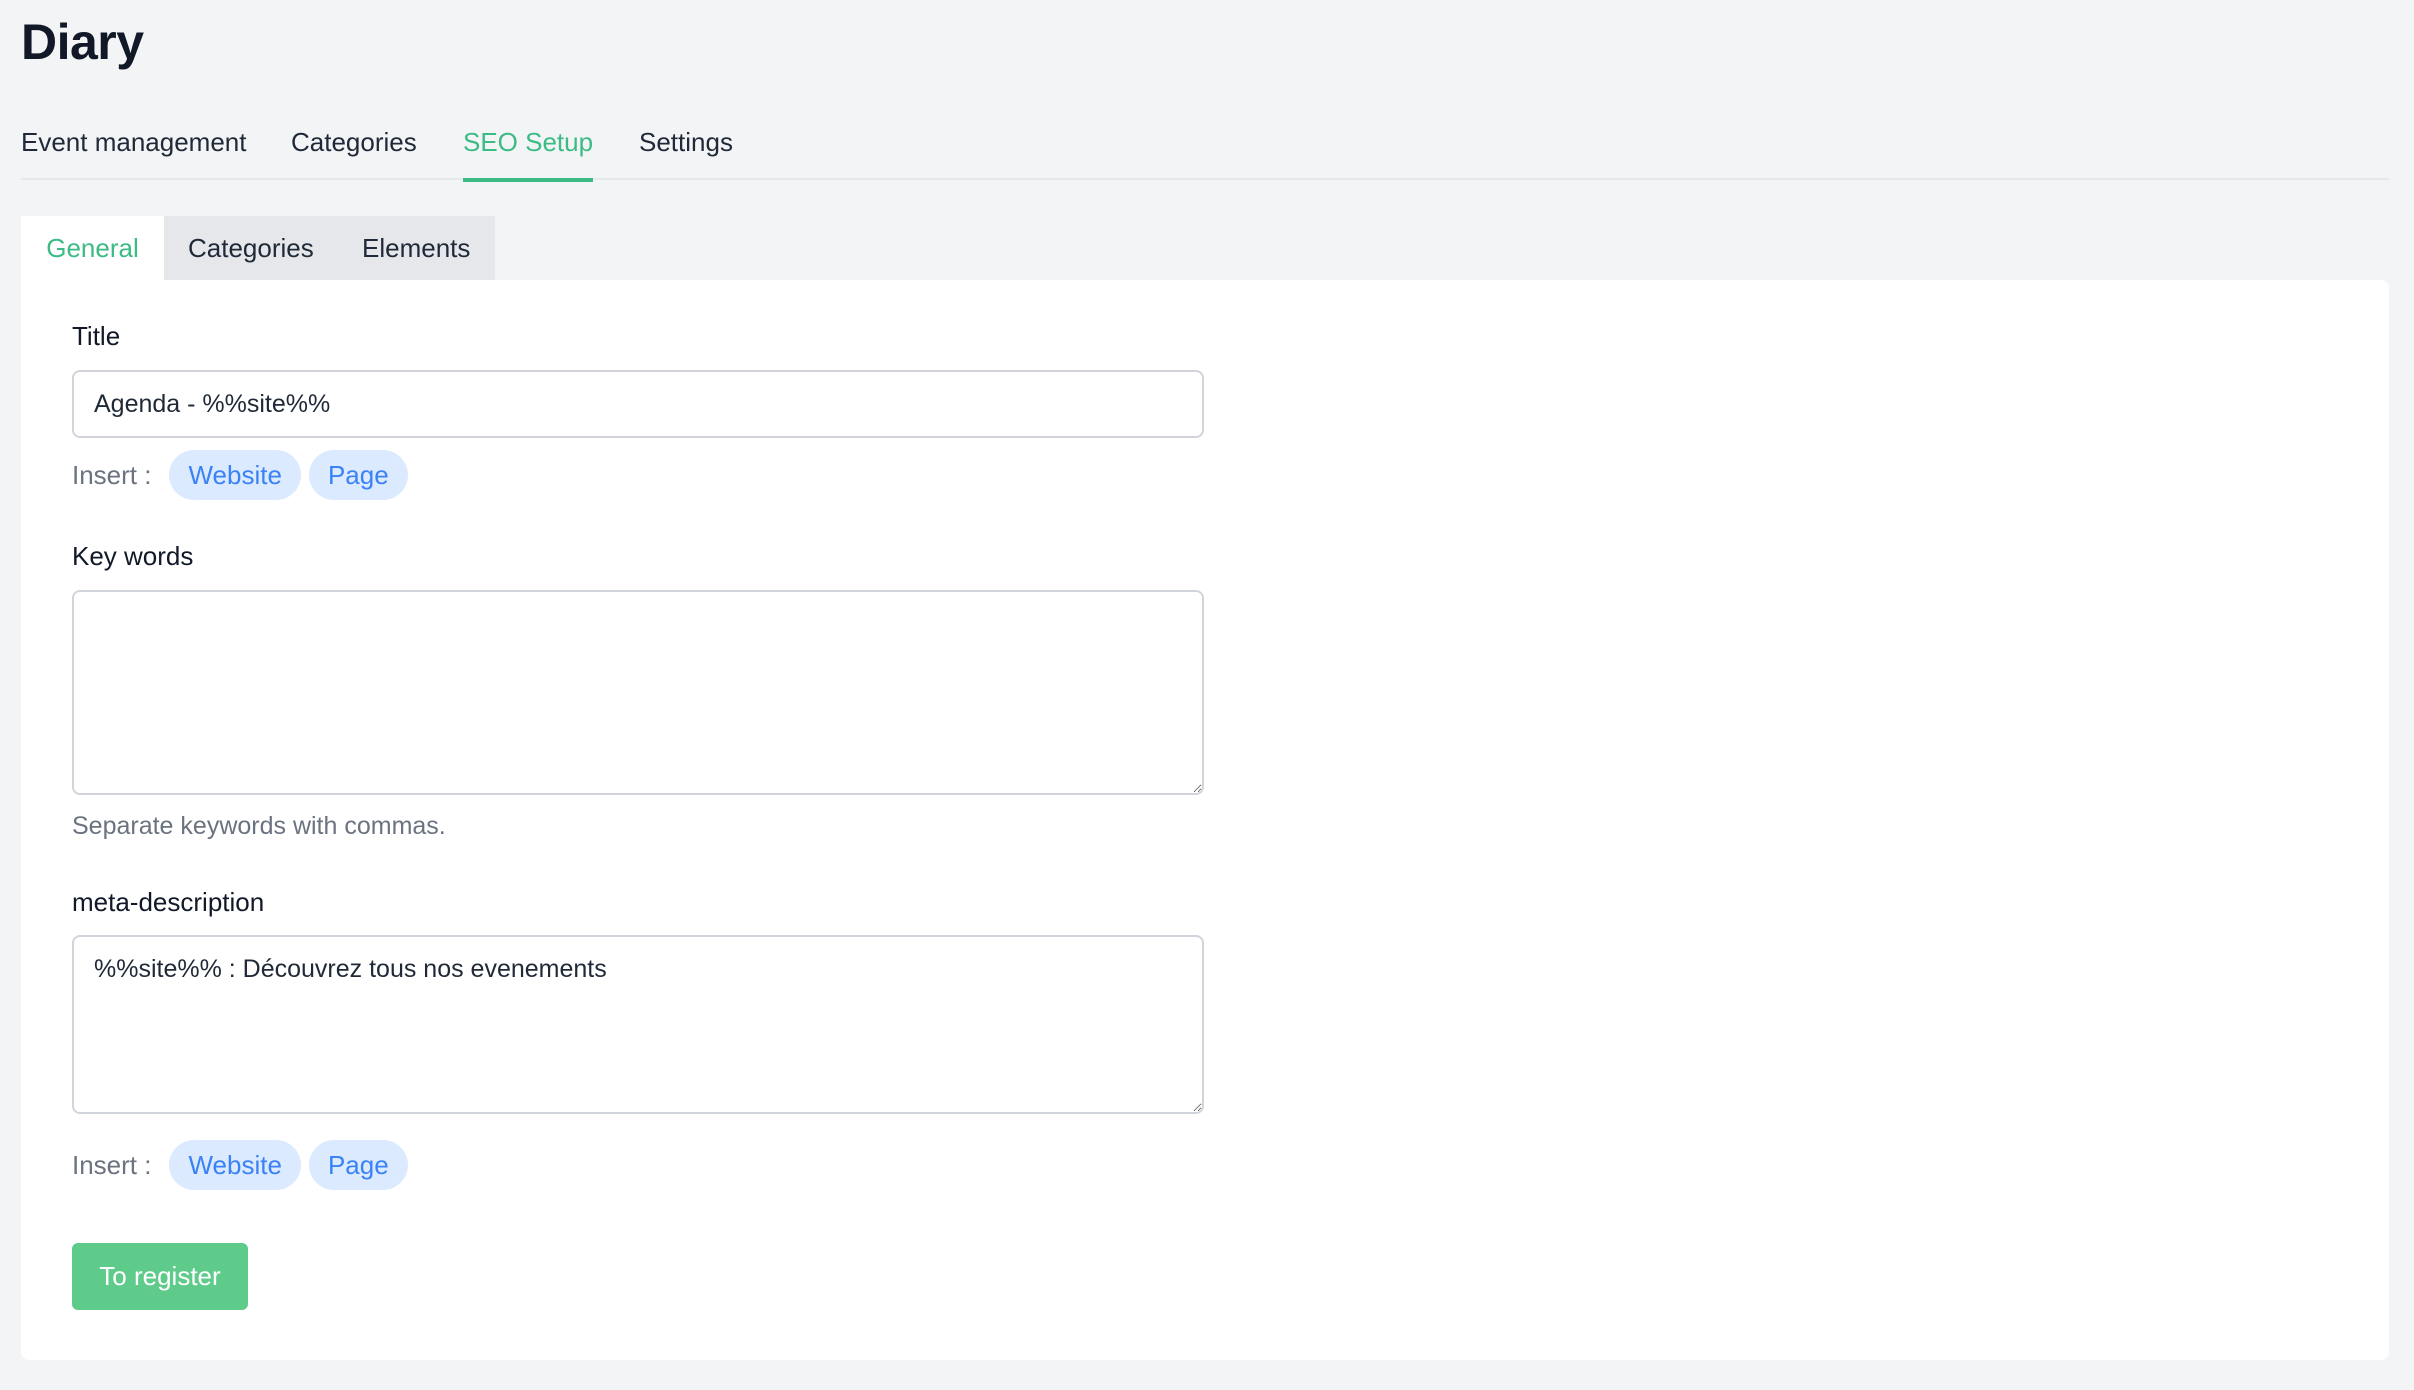 The height and width of the screenshot is (1390, 2414). Describe the element at coordinates (259, 826) in the screenshot. I see `keywords-help-text: Separate keywords with commas.` at that location.